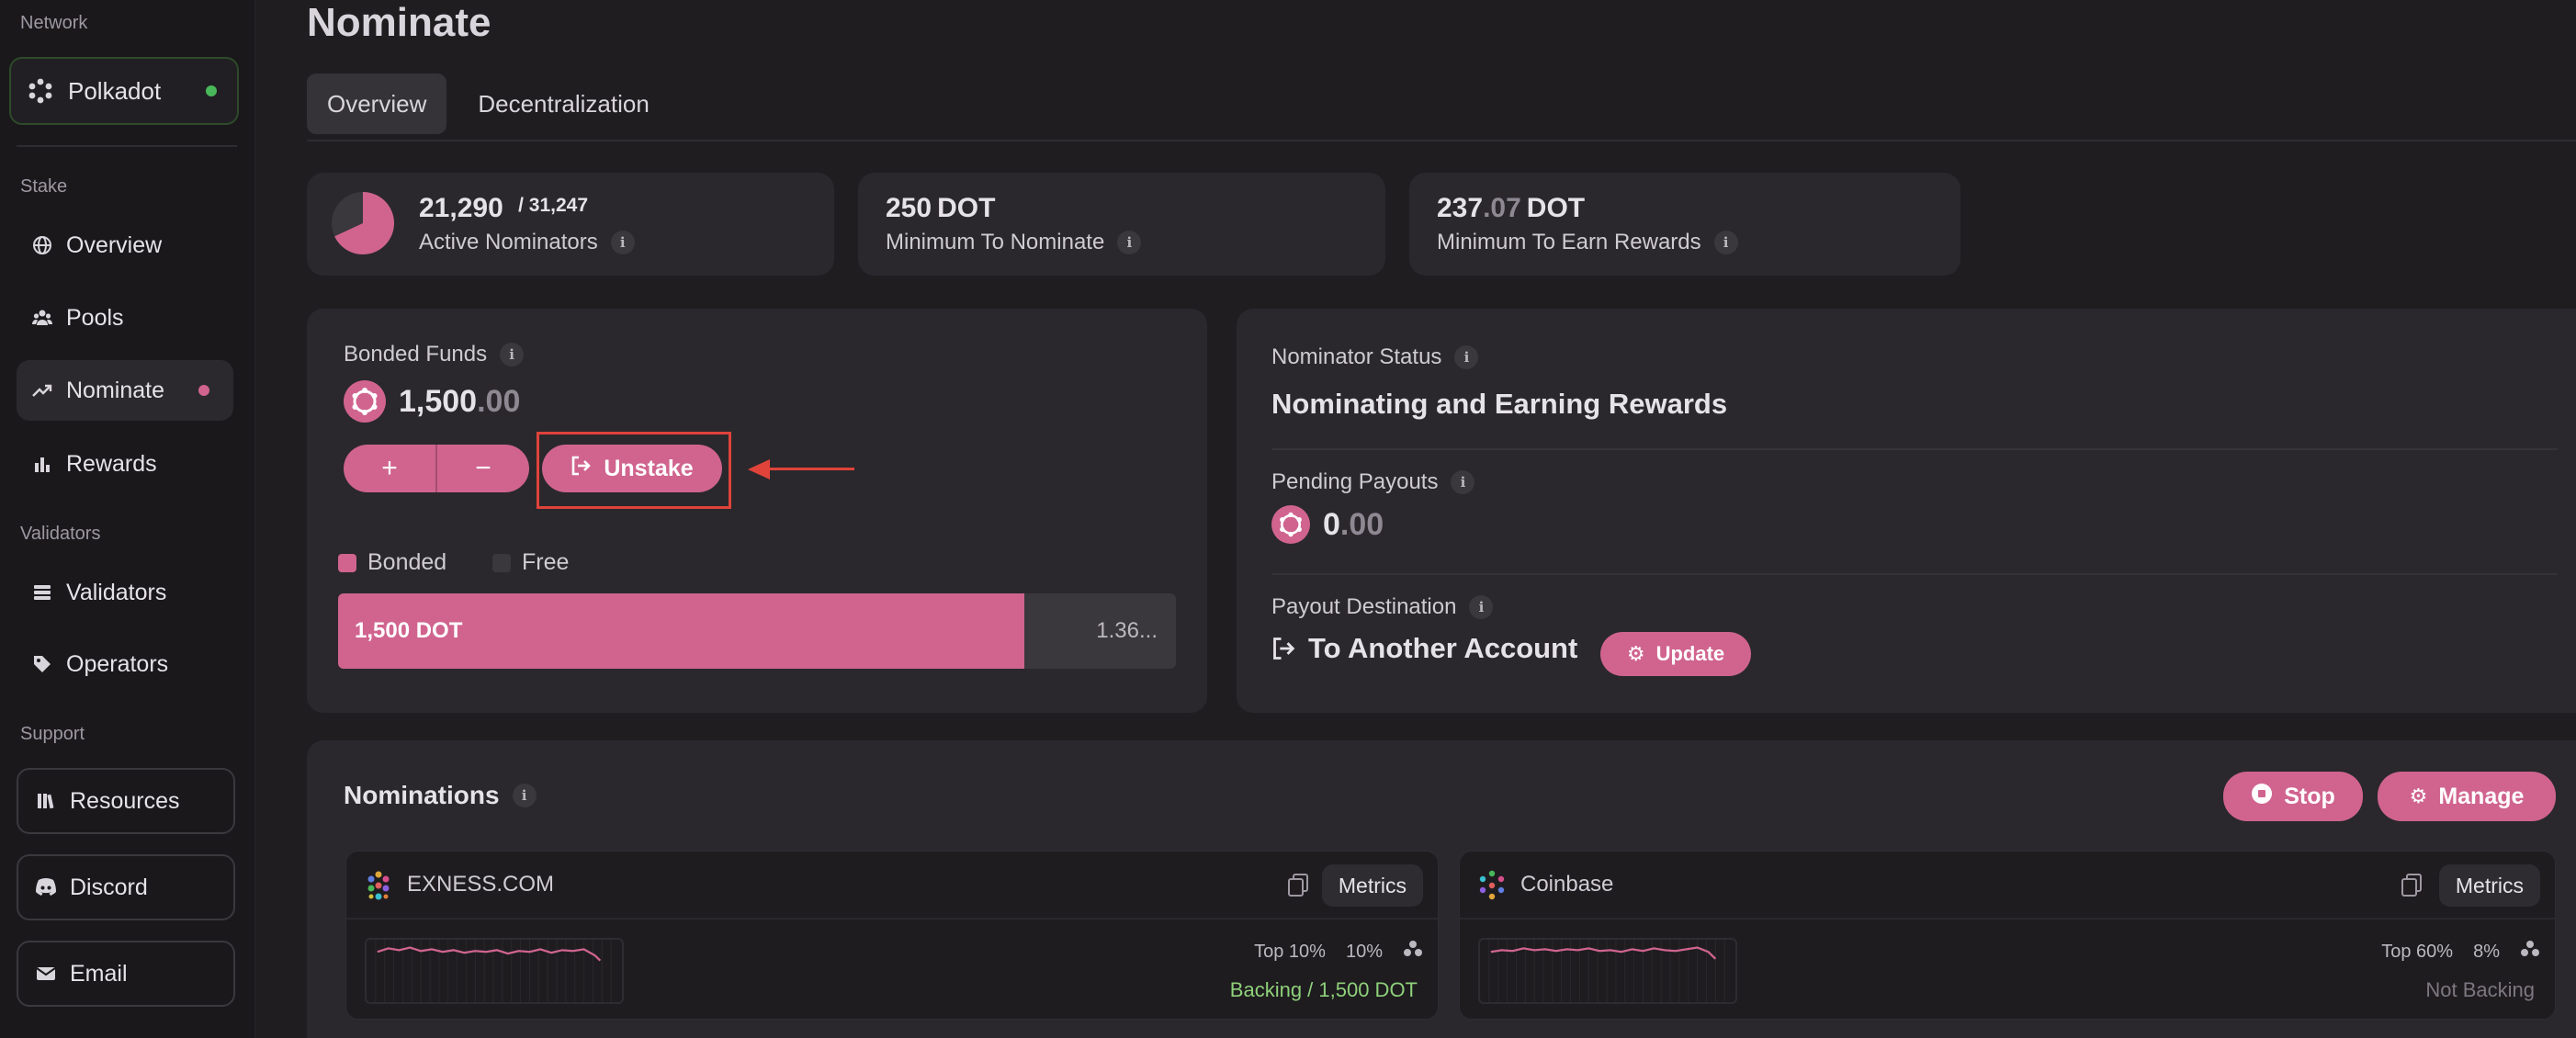  I want to click on legend-bonded: Bonded, so click(392, 562).